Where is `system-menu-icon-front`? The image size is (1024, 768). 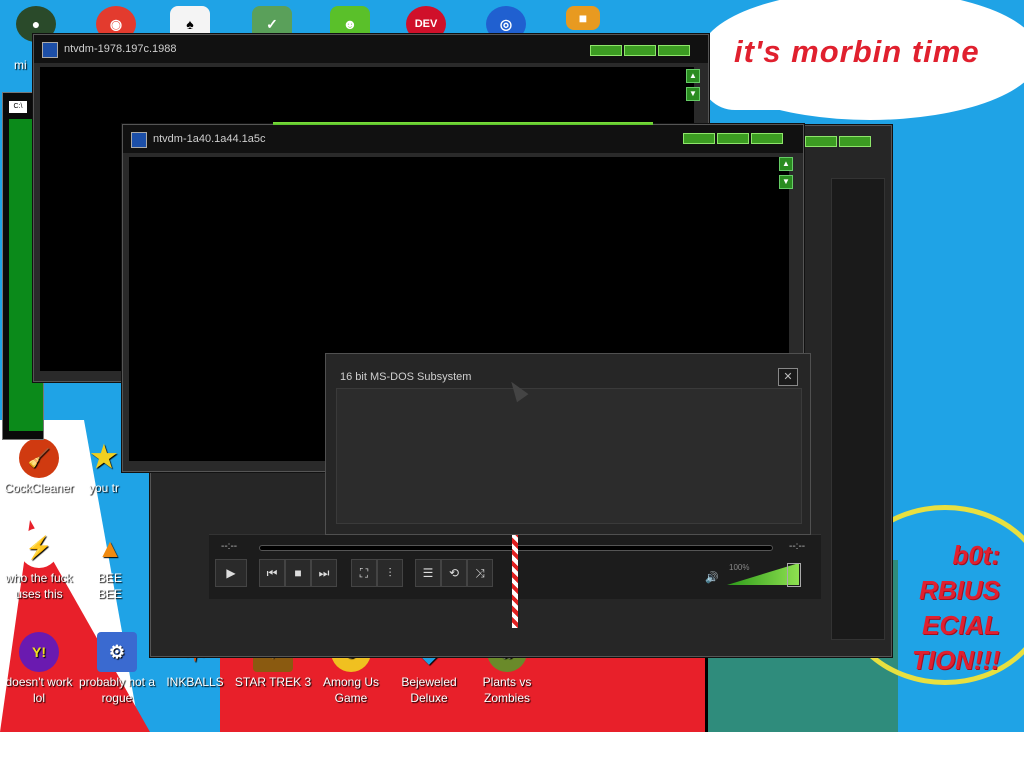
system-menu-icon-front is located at coordinates (139, 140).